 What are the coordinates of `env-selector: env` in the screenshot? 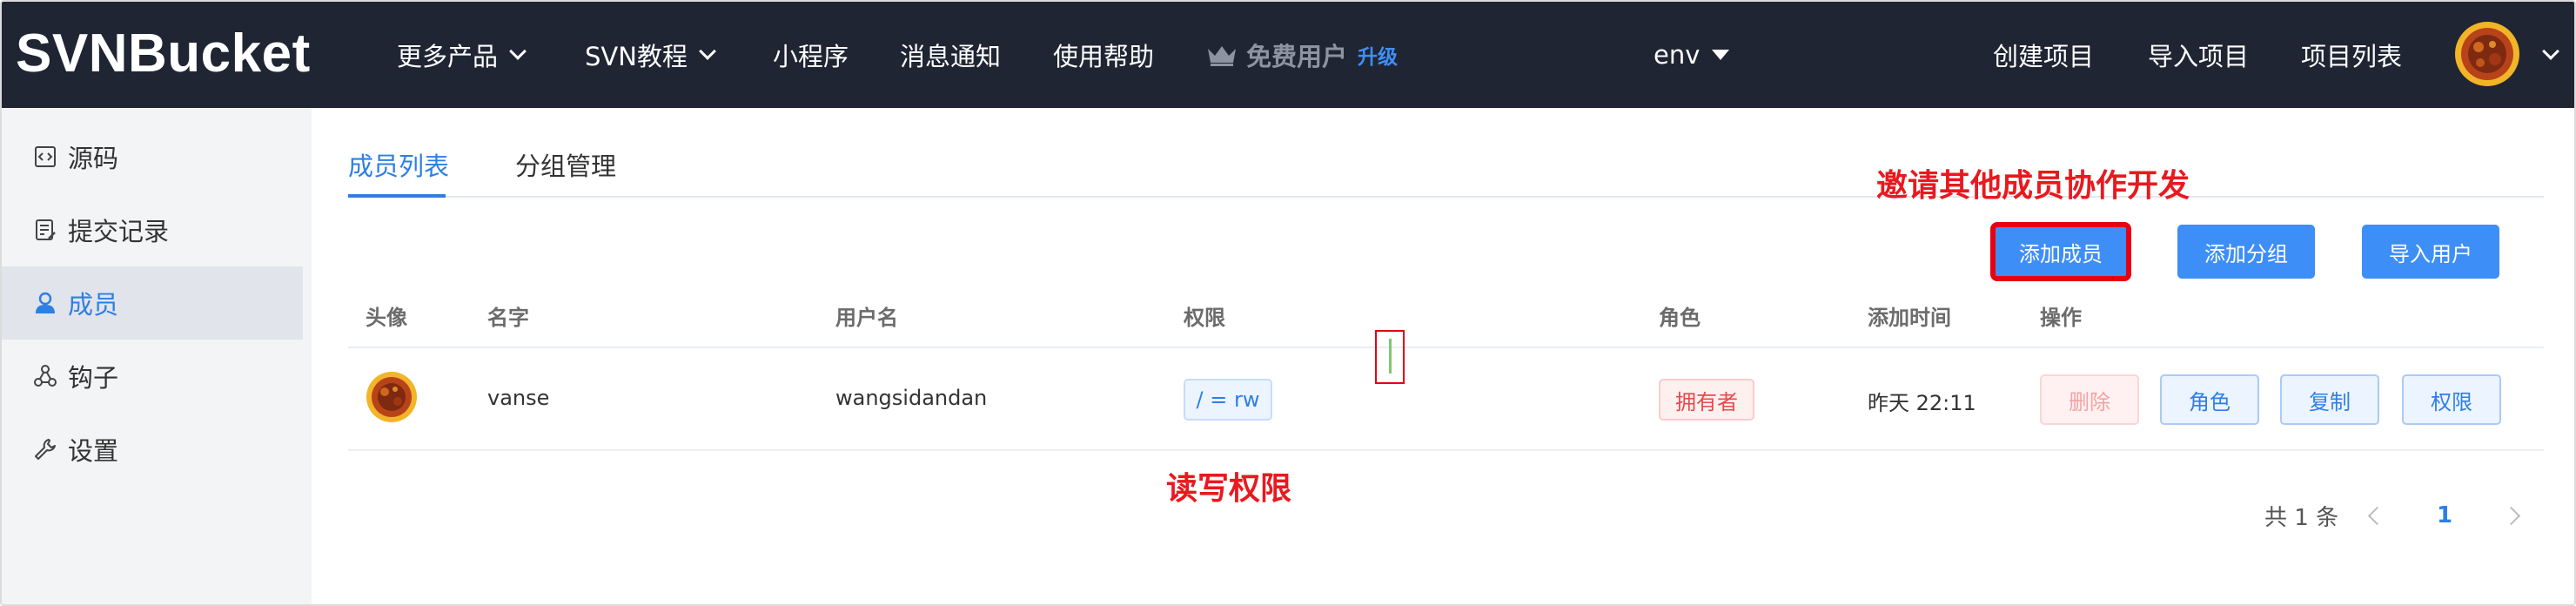 It's located at (1692, 55).